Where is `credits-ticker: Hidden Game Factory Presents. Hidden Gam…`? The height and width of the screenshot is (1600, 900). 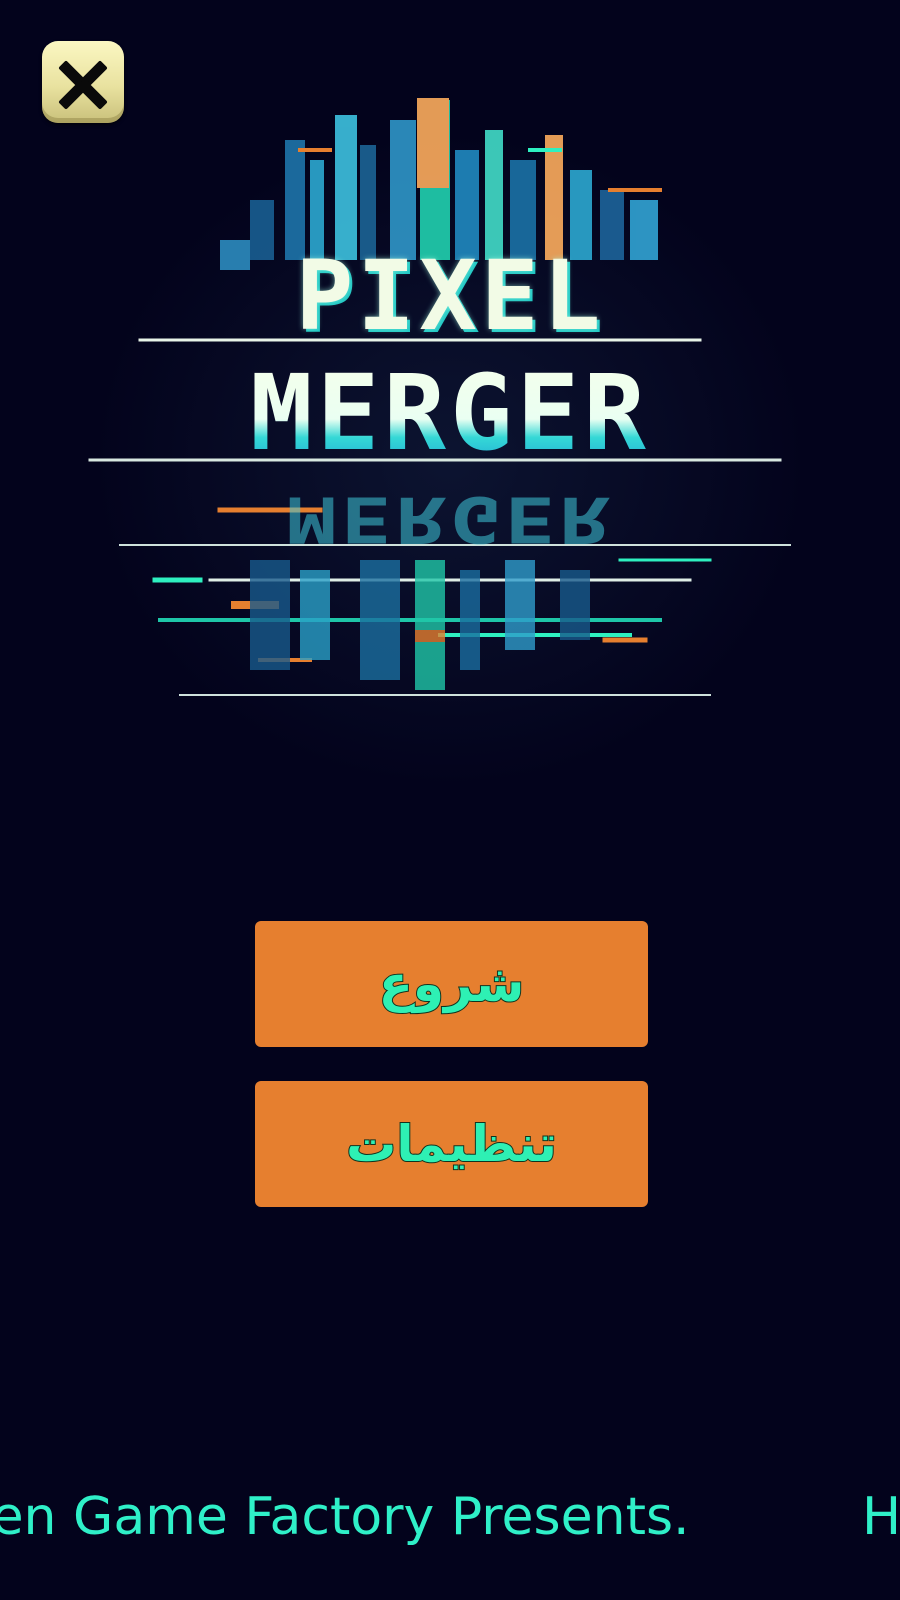 credits-ticker: Hidden Game Factory Presents. Hidden Gam… is located at coordinates (450, 1517).